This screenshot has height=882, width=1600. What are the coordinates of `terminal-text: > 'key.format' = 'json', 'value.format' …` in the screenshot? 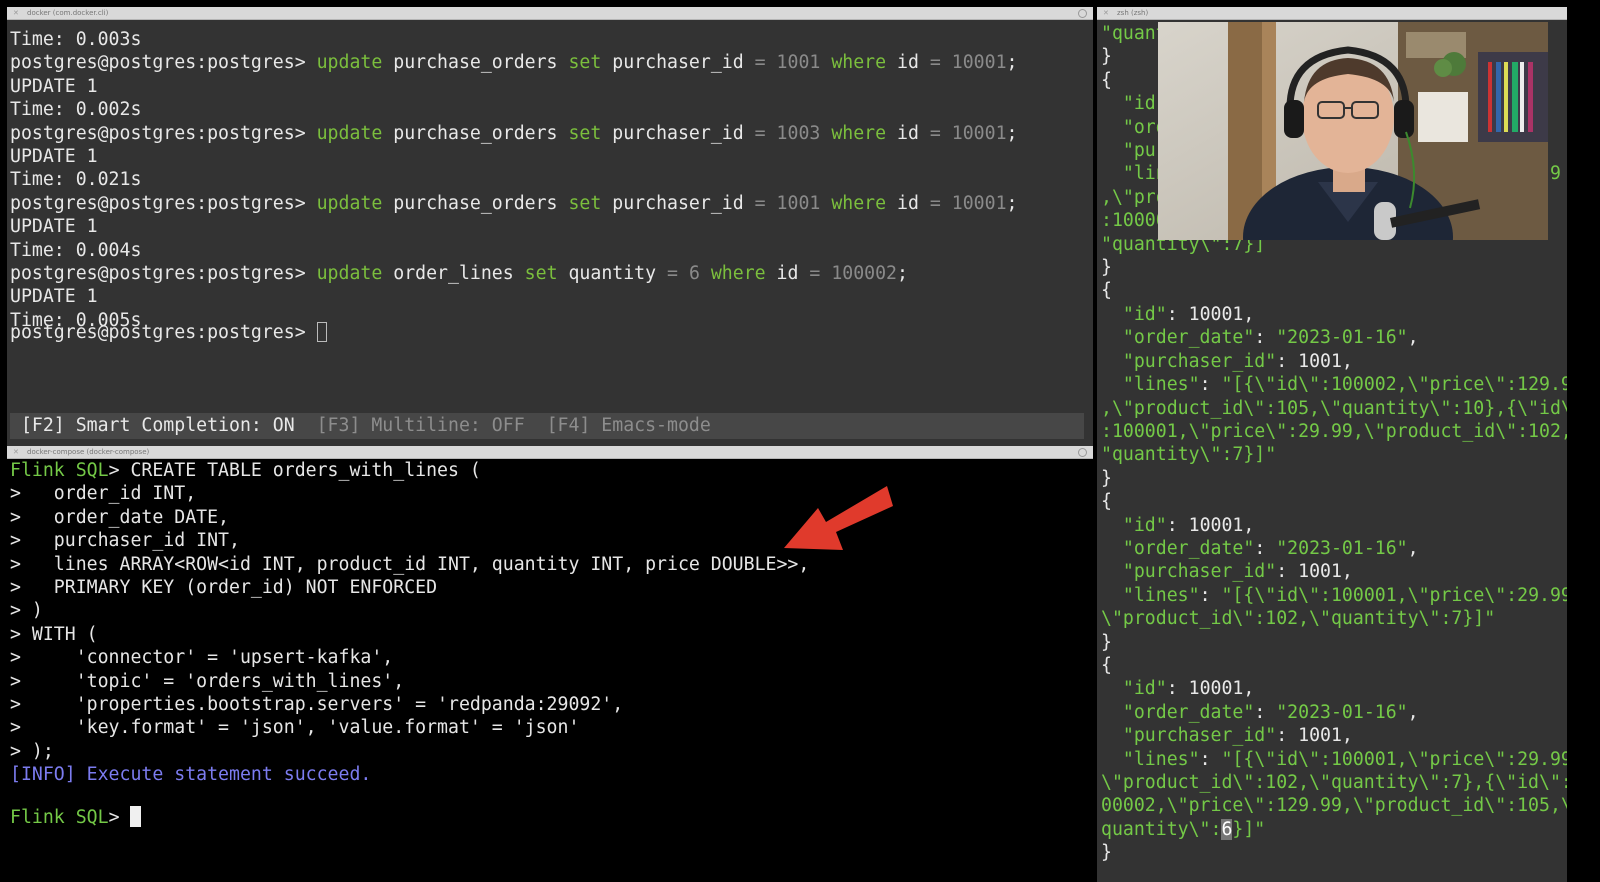 It's located at (295, 728).